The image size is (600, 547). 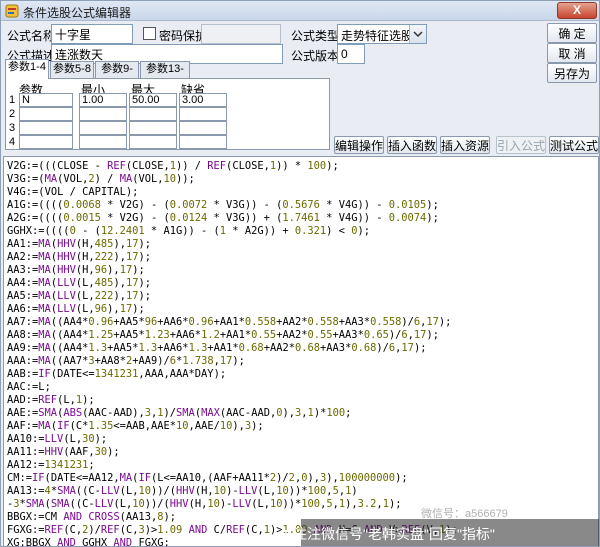 What do you see at coordinates (72, 192) in the screenshot?
I see `code-line: V4G:=(VOL / CAPITAL);` at bounding box center [72, 192].